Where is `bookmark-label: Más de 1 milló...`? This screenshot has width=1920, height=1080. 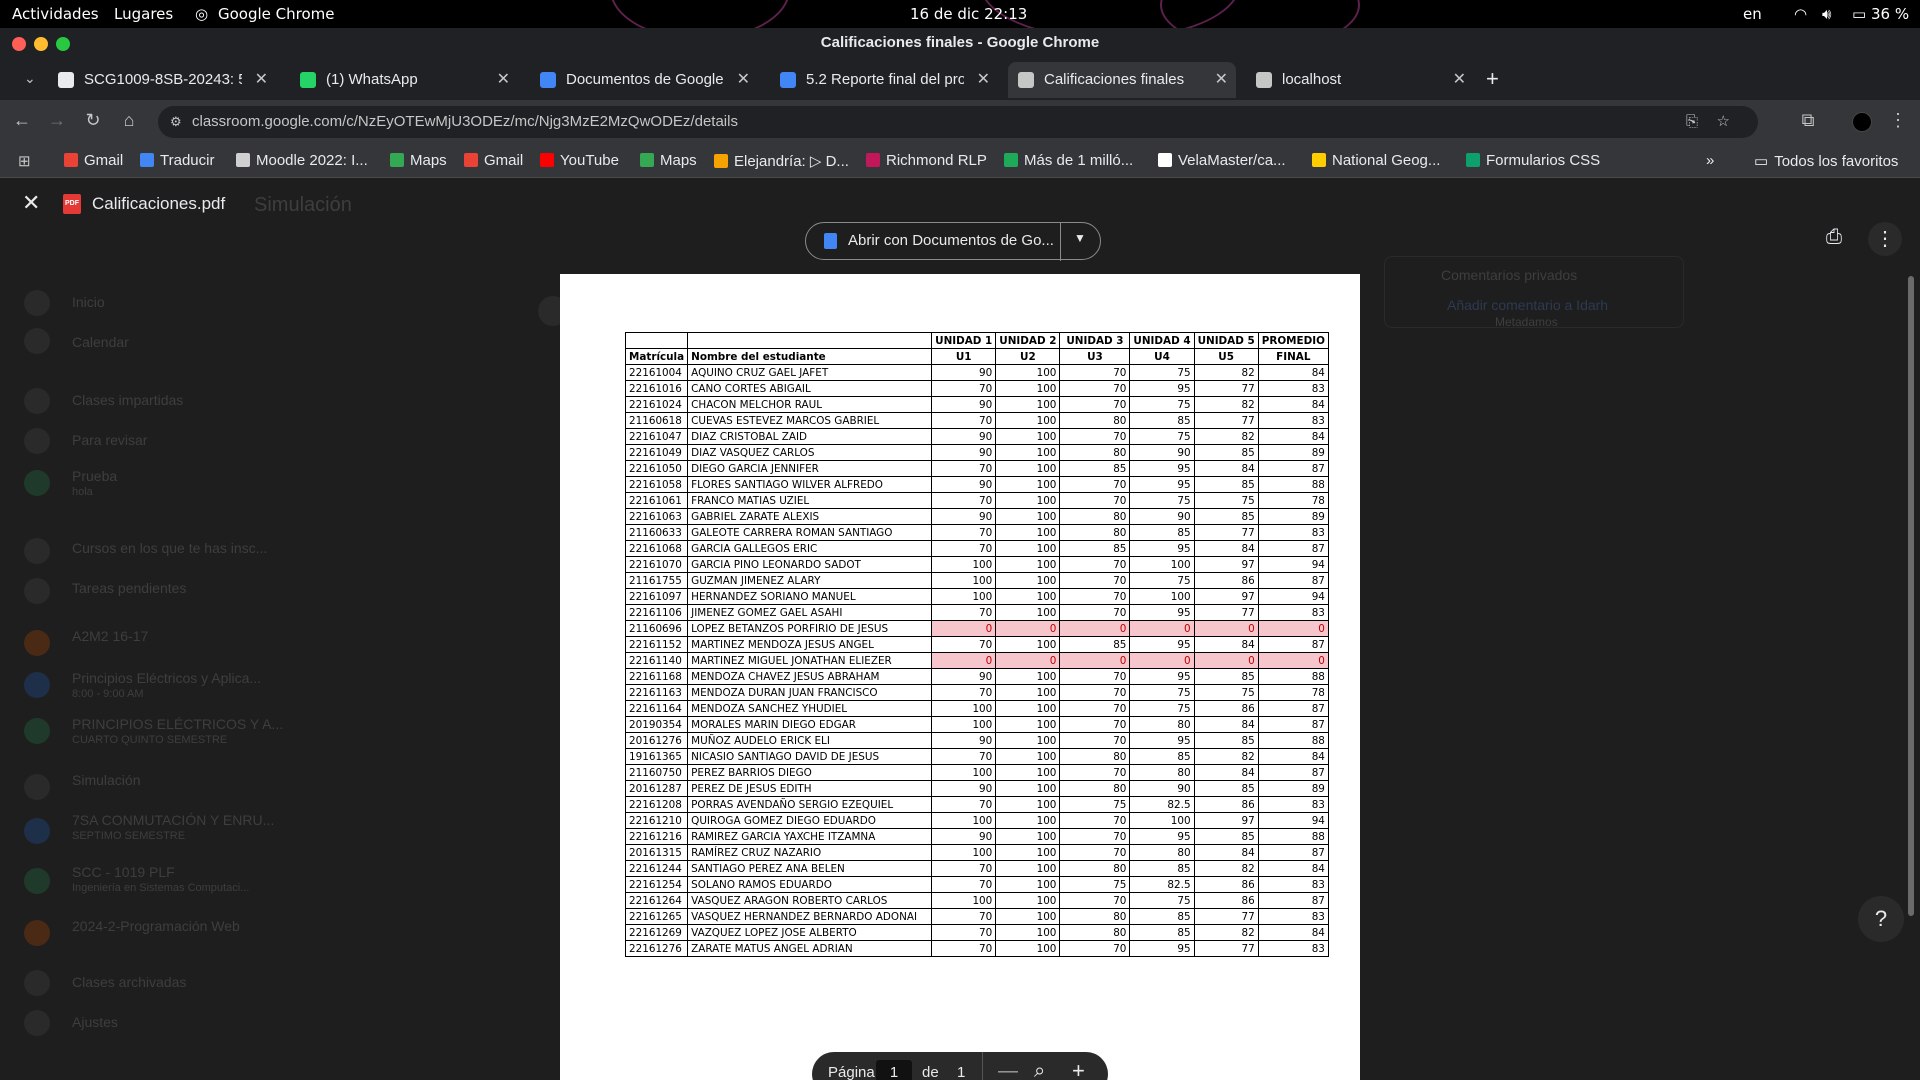 bookmark-label: Más de 1 milló... is located at coordinates (1079, 160).